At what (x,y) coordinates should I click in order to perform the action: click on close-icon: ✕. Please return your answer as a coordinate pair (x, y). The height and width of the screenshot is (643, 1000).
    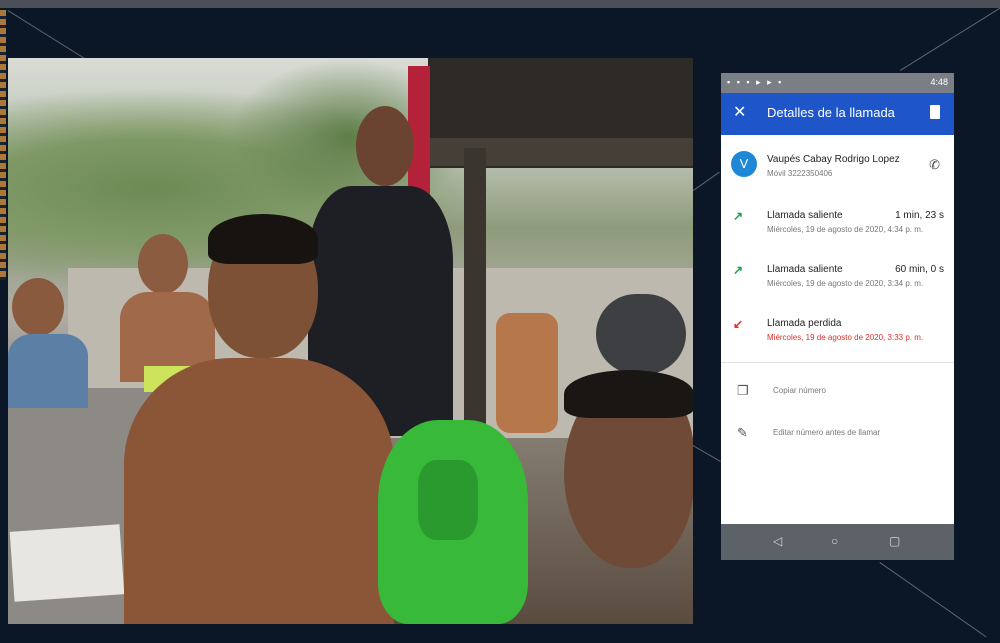
    Looking at the image, I should click on (739, 113).